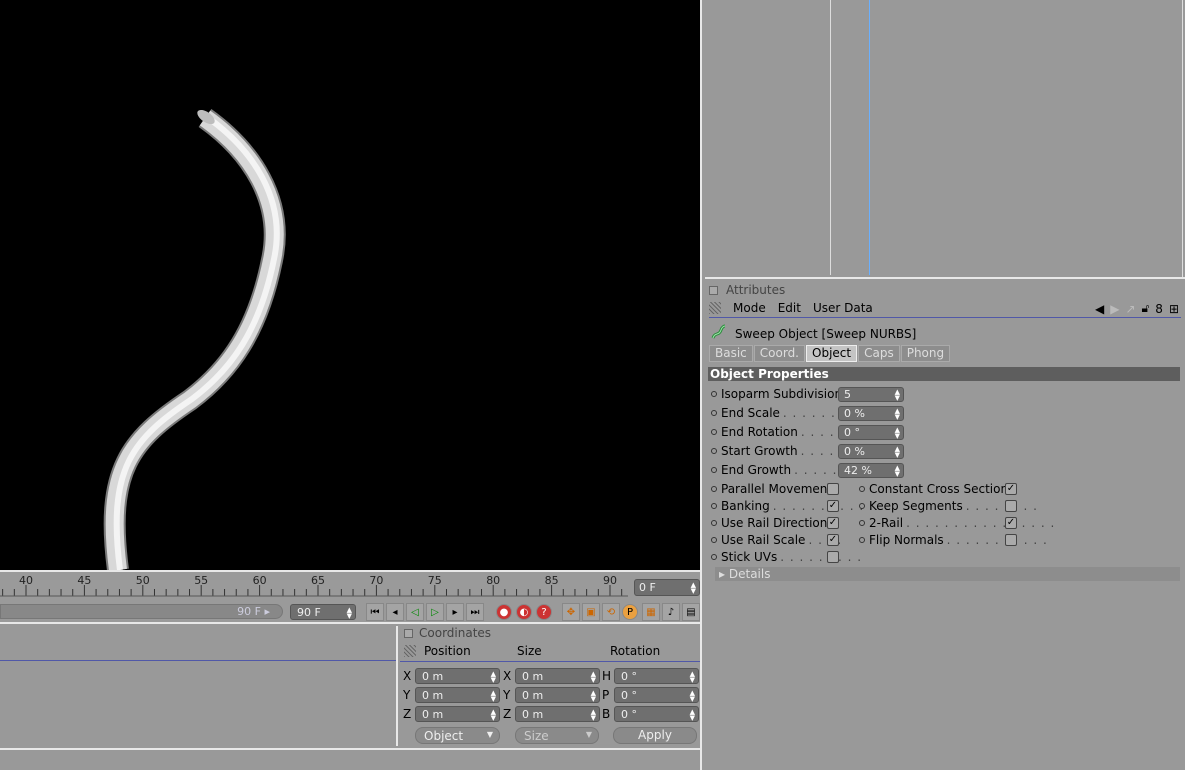  Describe the element at coordinates (691, 612) in the screenshot. I see `scheme-button: ▤` at that location.